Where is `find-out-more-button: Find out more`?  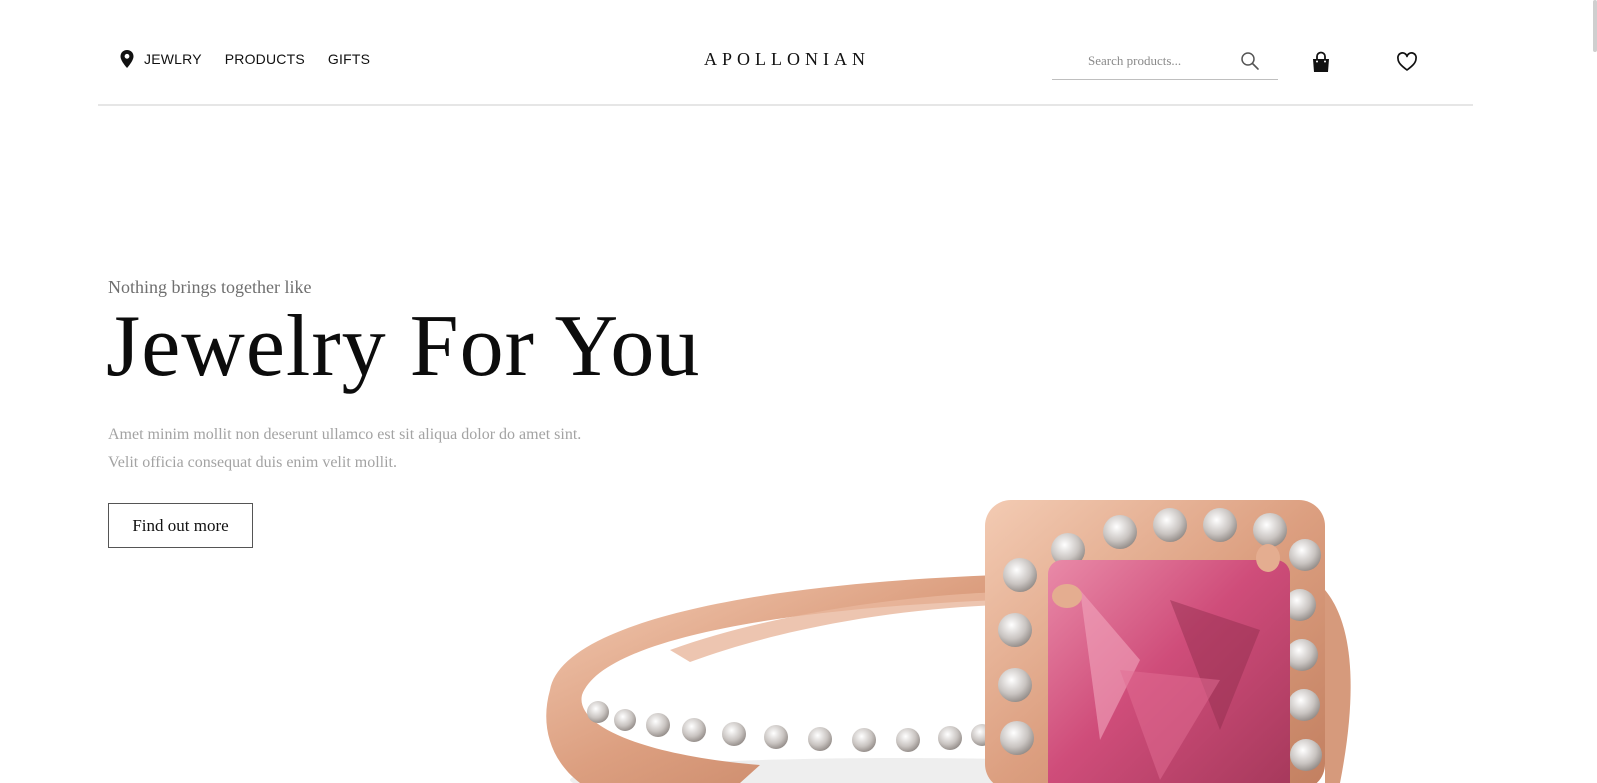 find-out-more-button: Find out more is located at coordinates (180, 525).